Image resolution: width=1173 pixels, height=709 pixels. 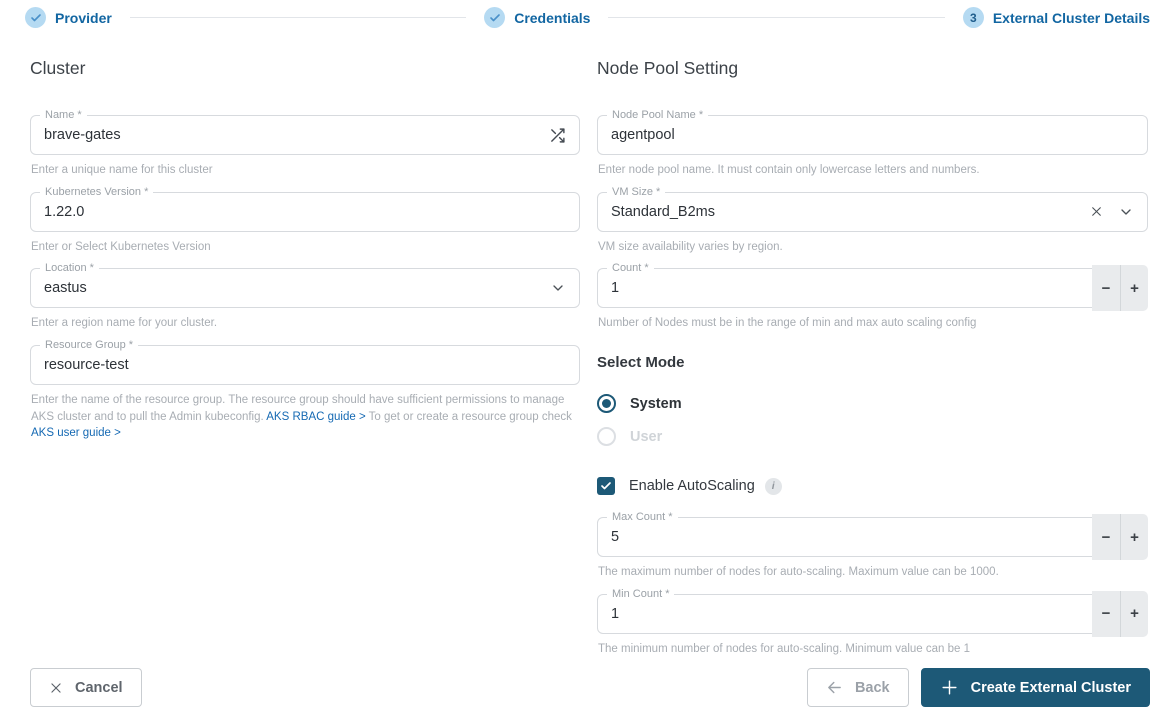 What do you see at coordinates (89, 346) in the screenshot?
I see `resource-group-label: Resource Group *` at bounding box center [89, 346].